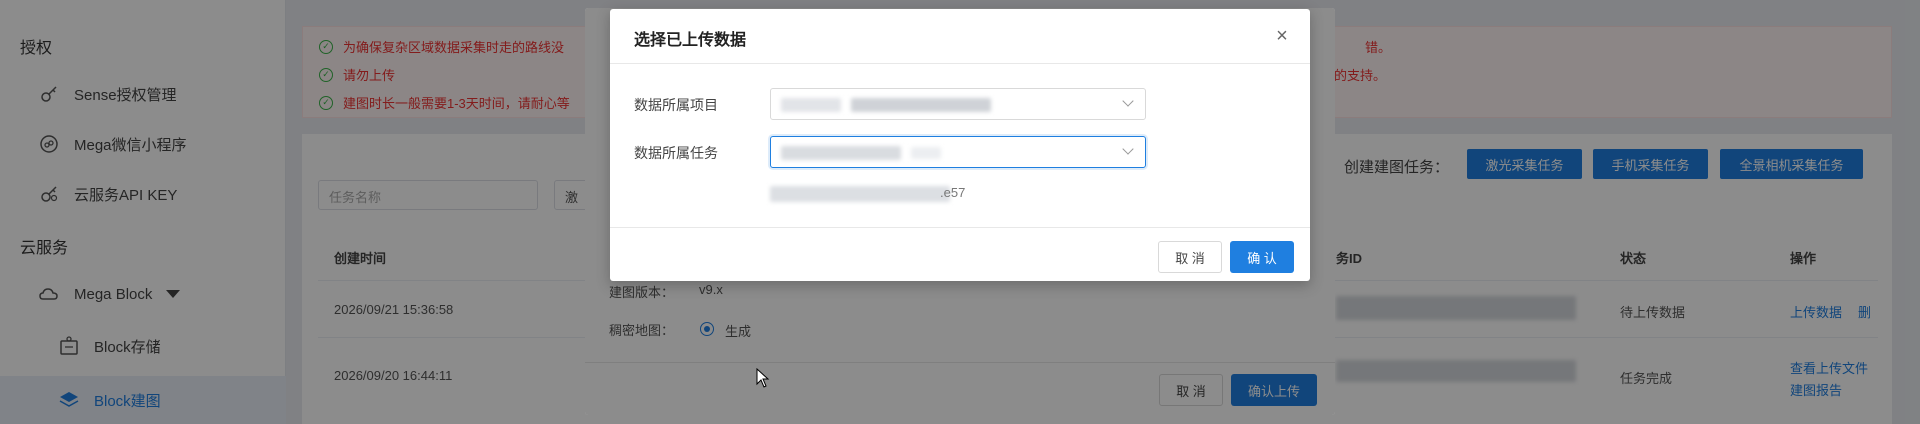 The image size is (1920, 424). Describe the element at coordinates (960, 227) in the screenshot. I see `footer-divider` at that location.